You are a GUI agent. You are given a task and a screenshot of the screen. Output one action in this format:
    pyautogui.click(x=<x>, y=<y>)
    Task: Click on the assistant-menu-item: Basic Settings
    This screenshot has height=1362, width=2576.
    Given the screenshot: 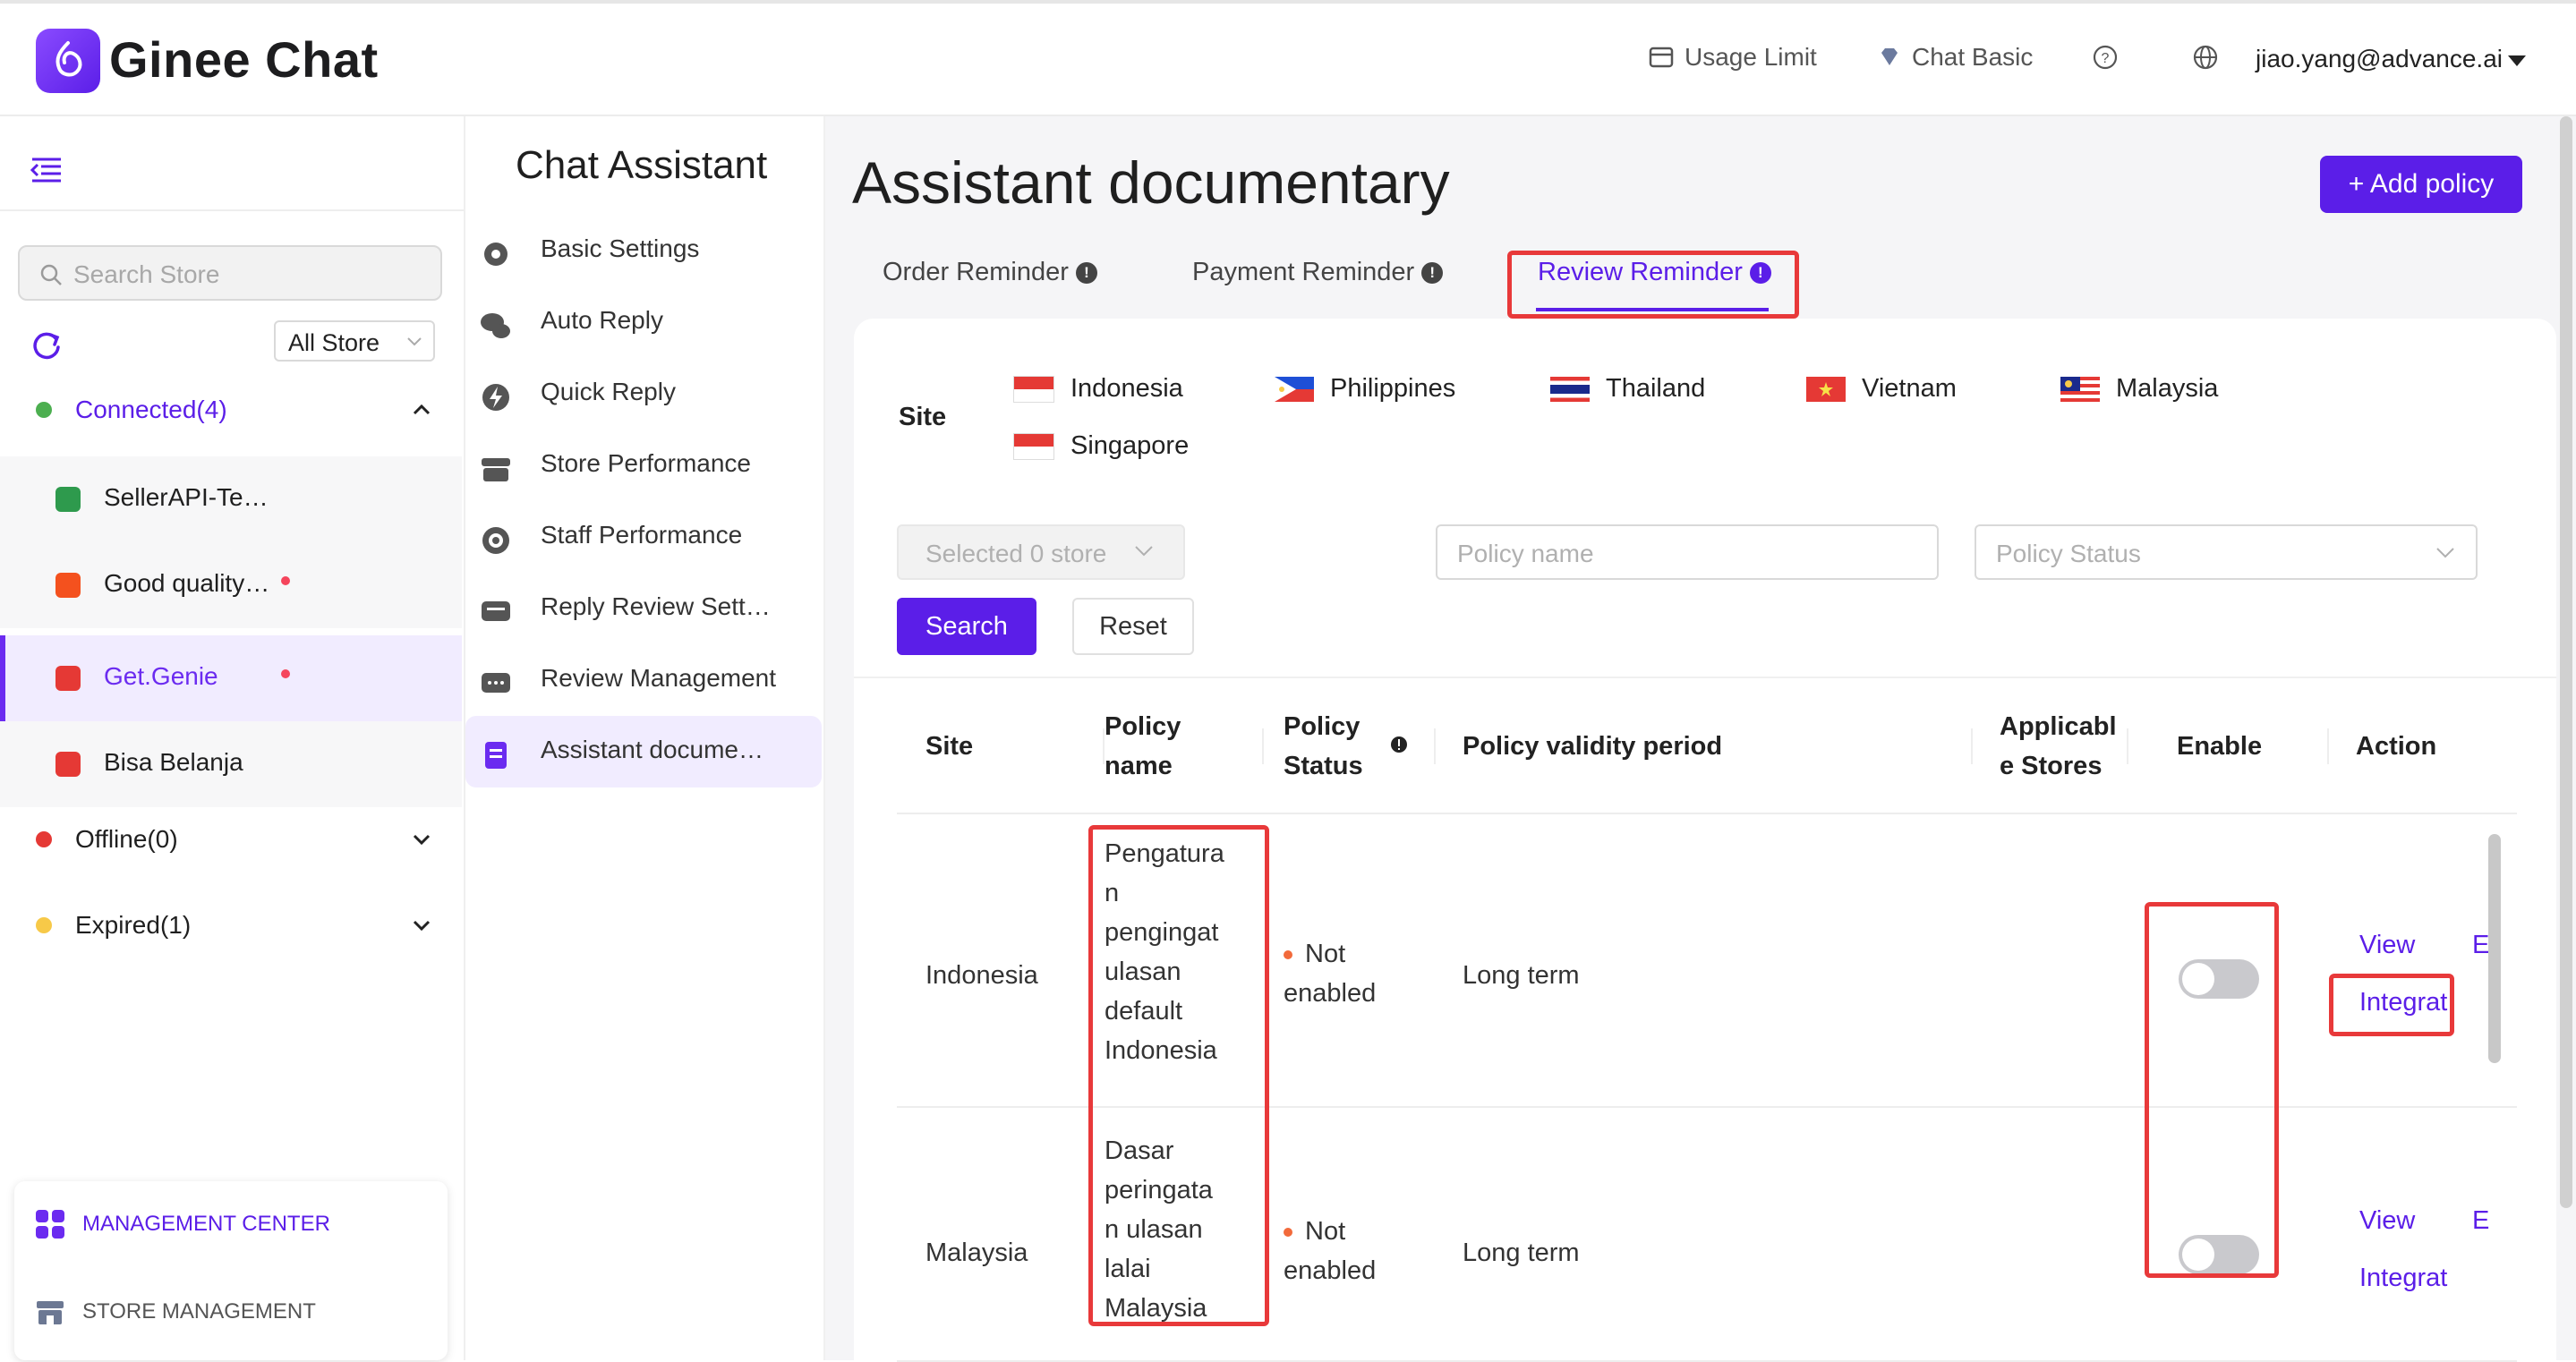 What is the action you would take?
    pyautogui.click(x=643, y=250)
    